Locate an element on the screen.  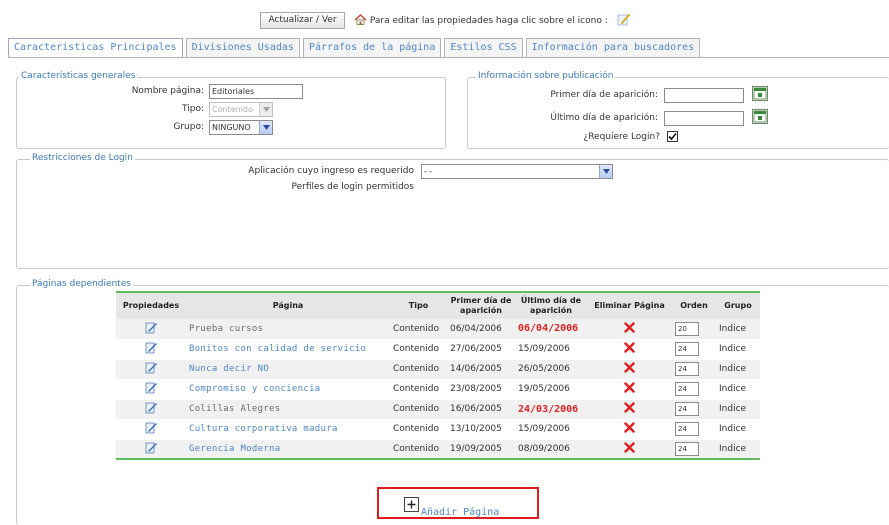
login-restrictions-legend: Restricciones de Login is located at coordinates (82, 158).